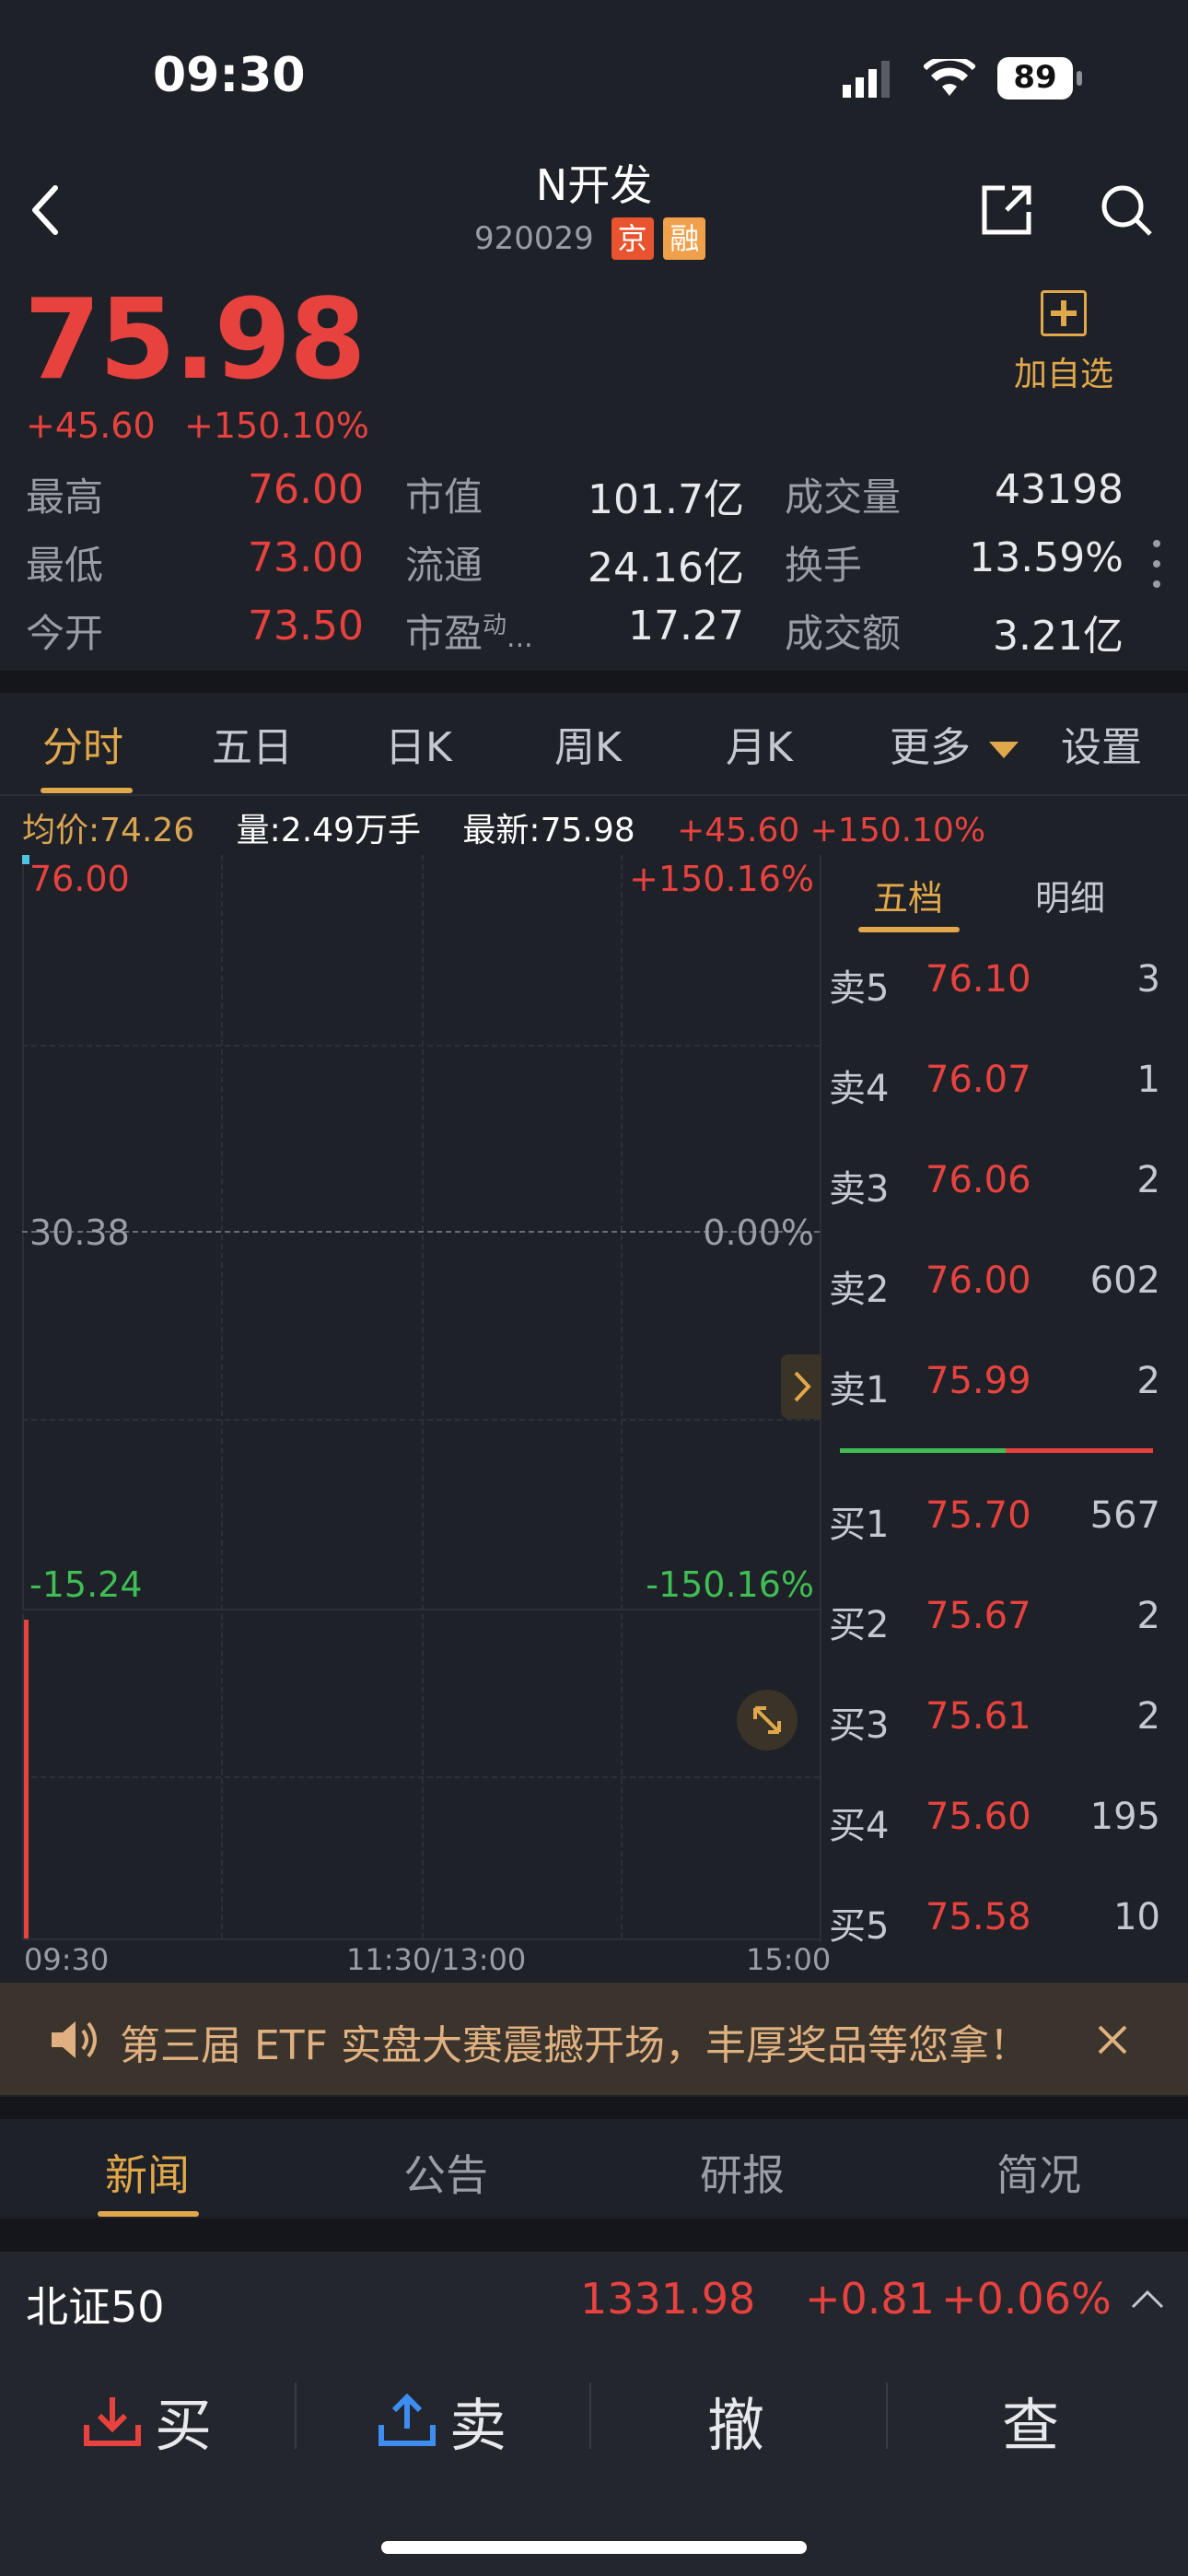  I want to click on stat-value: 13.59%, so click(1046, 557).